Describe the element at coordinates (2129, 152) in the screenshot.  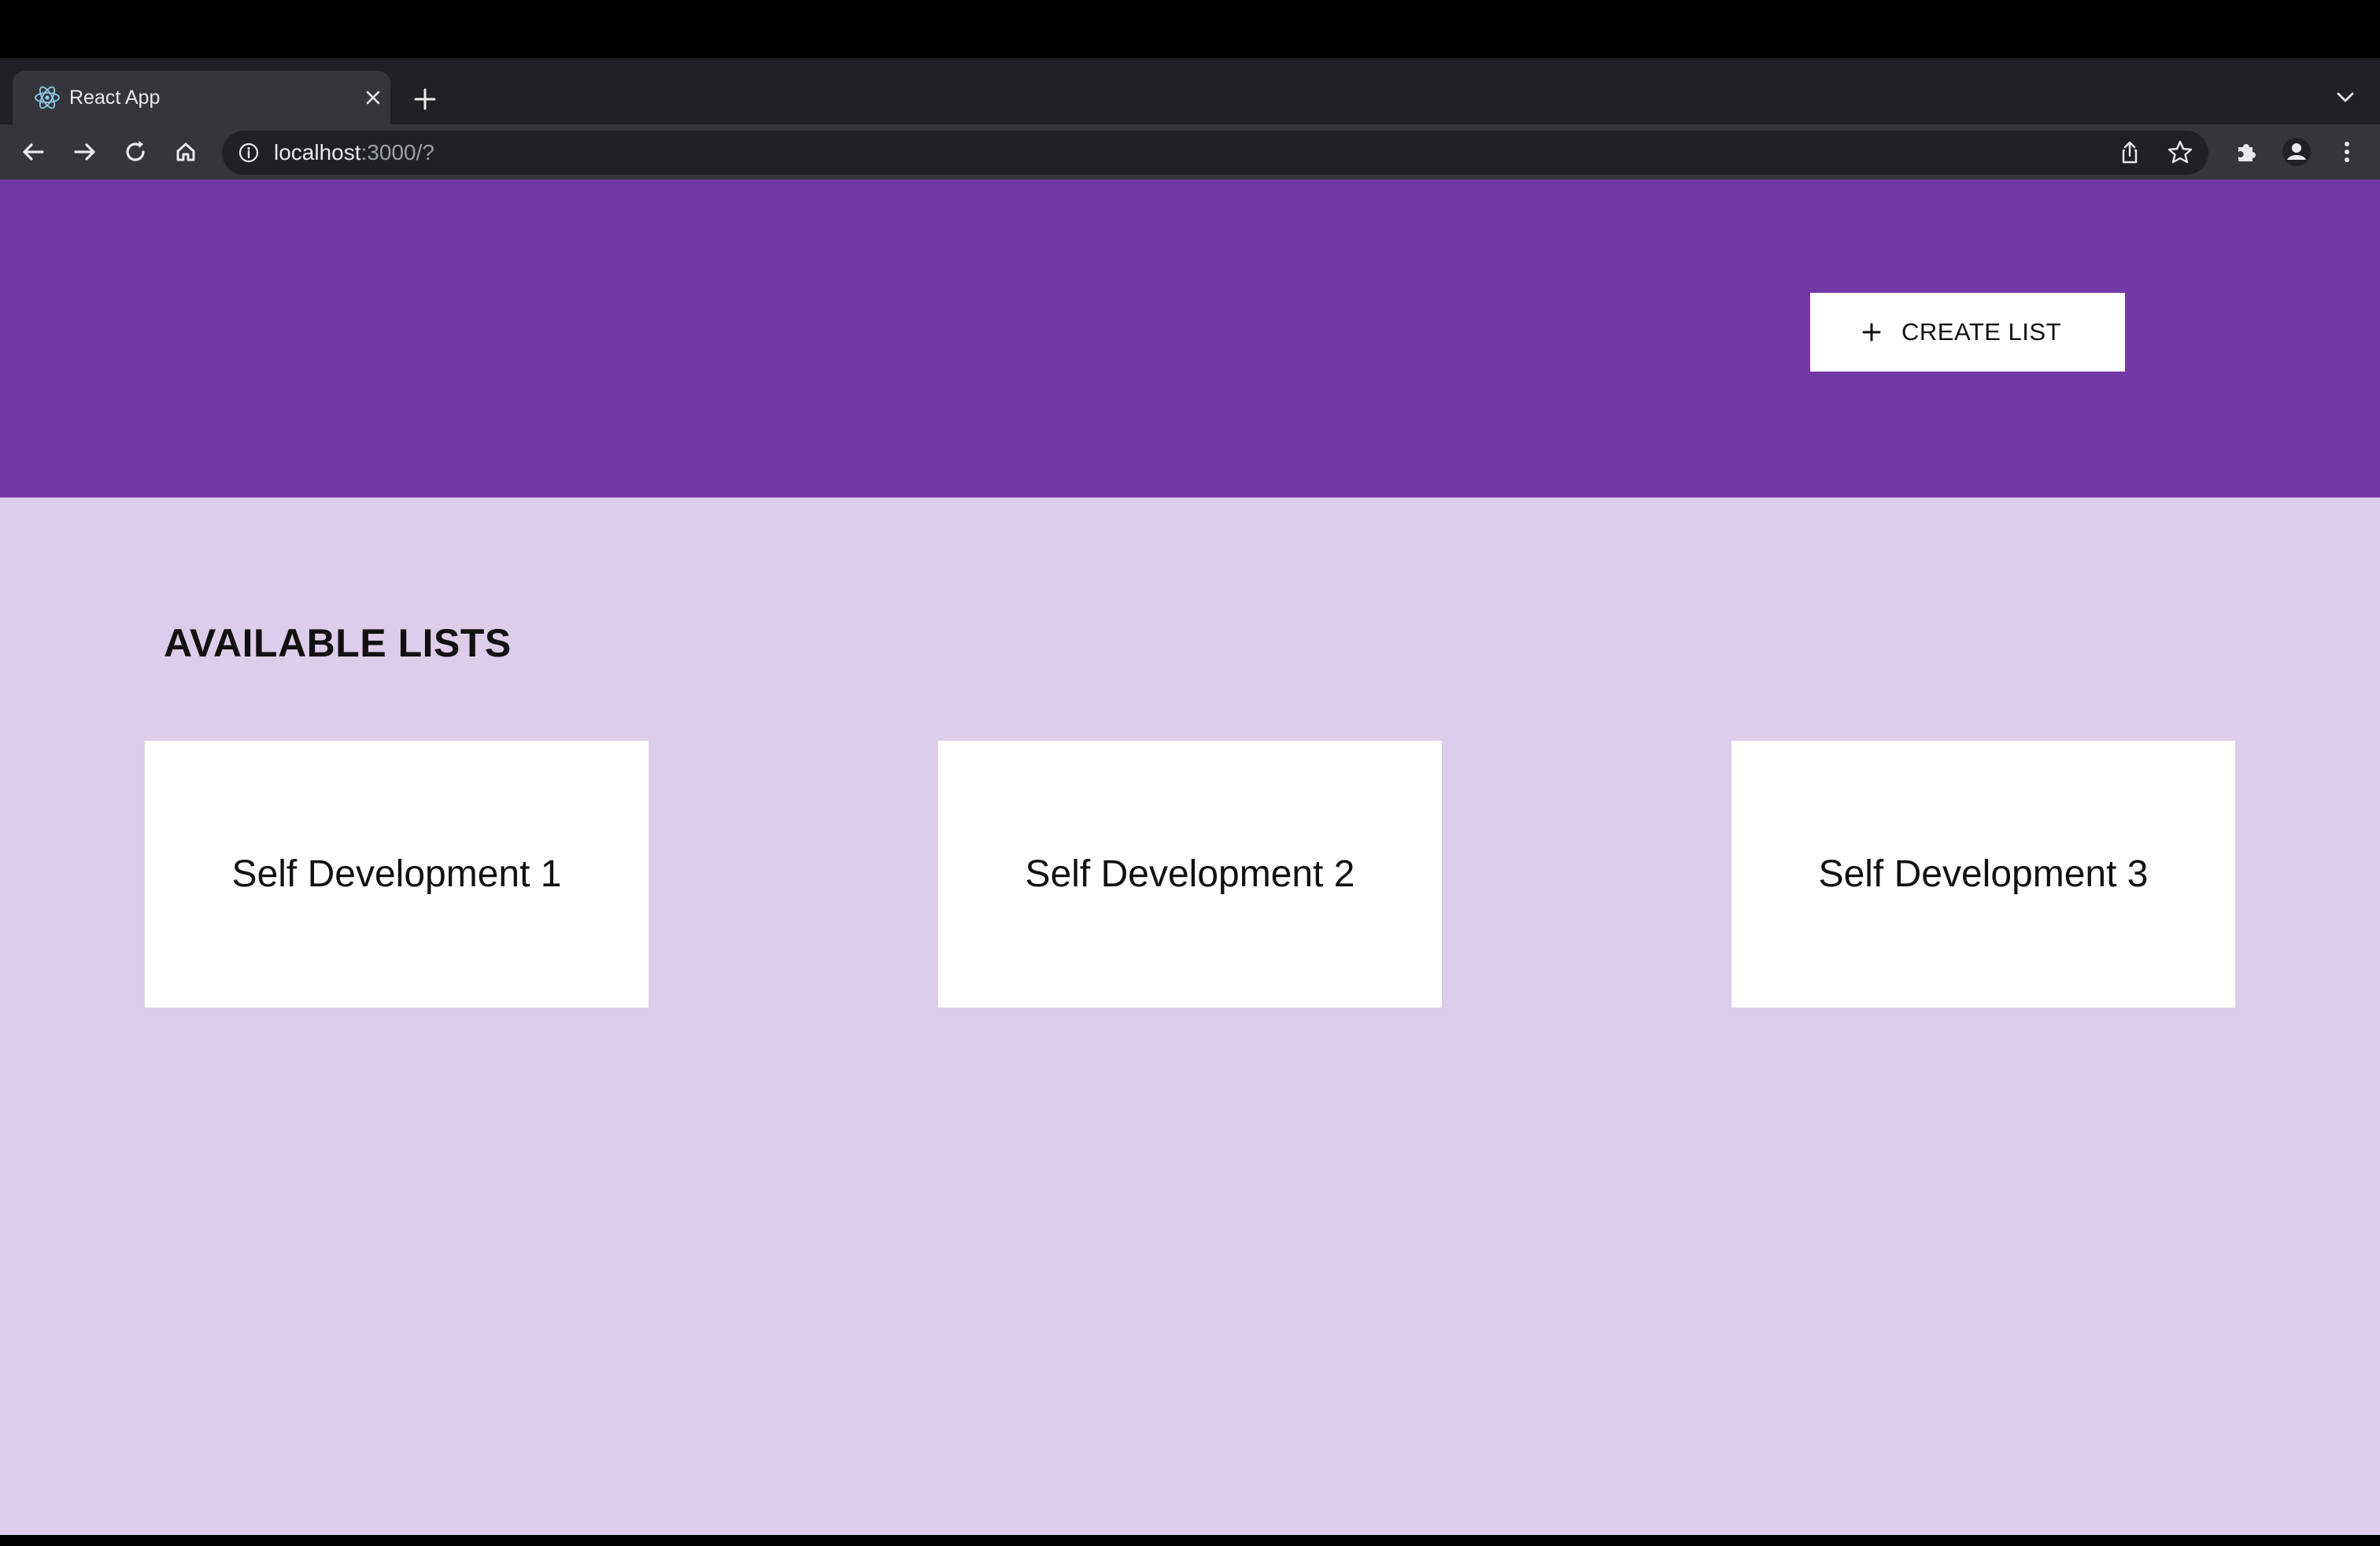
I see `share-icon` at that location.